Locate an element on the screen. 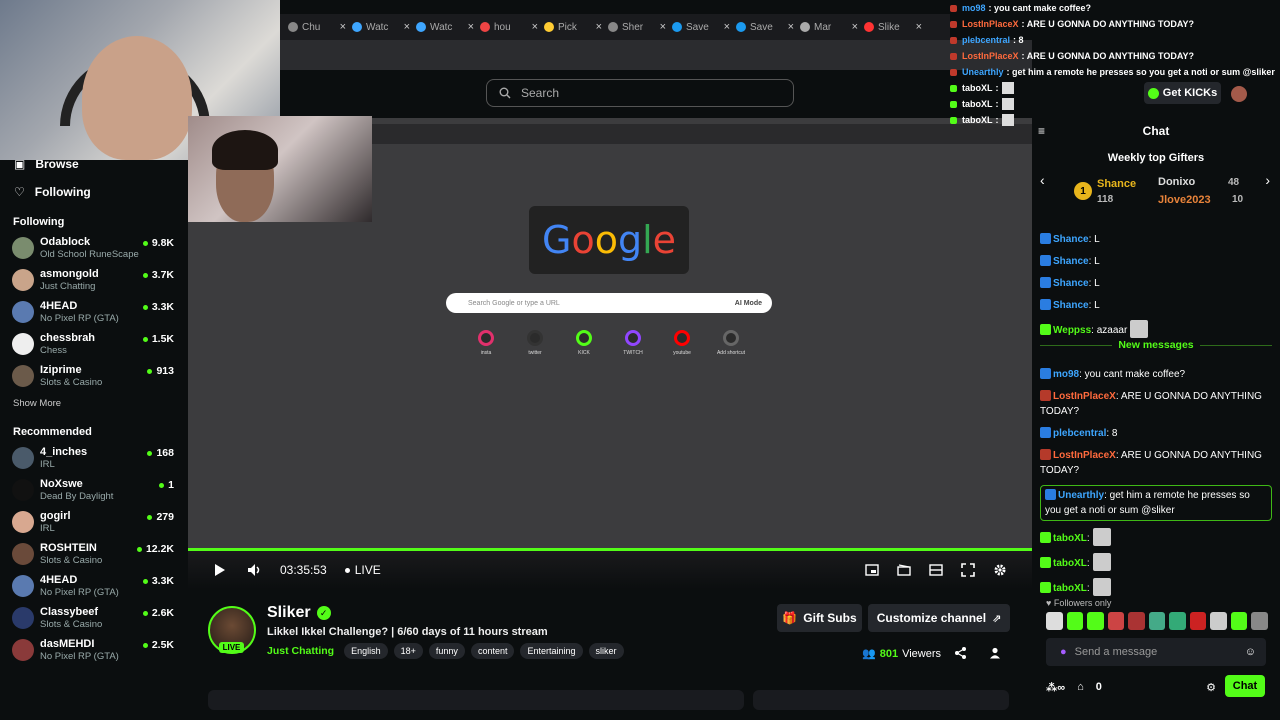 The height and width of the screenshot is (720, 1280). chat-settings-icon: ⚙ is located at coordinates (1211, 687).